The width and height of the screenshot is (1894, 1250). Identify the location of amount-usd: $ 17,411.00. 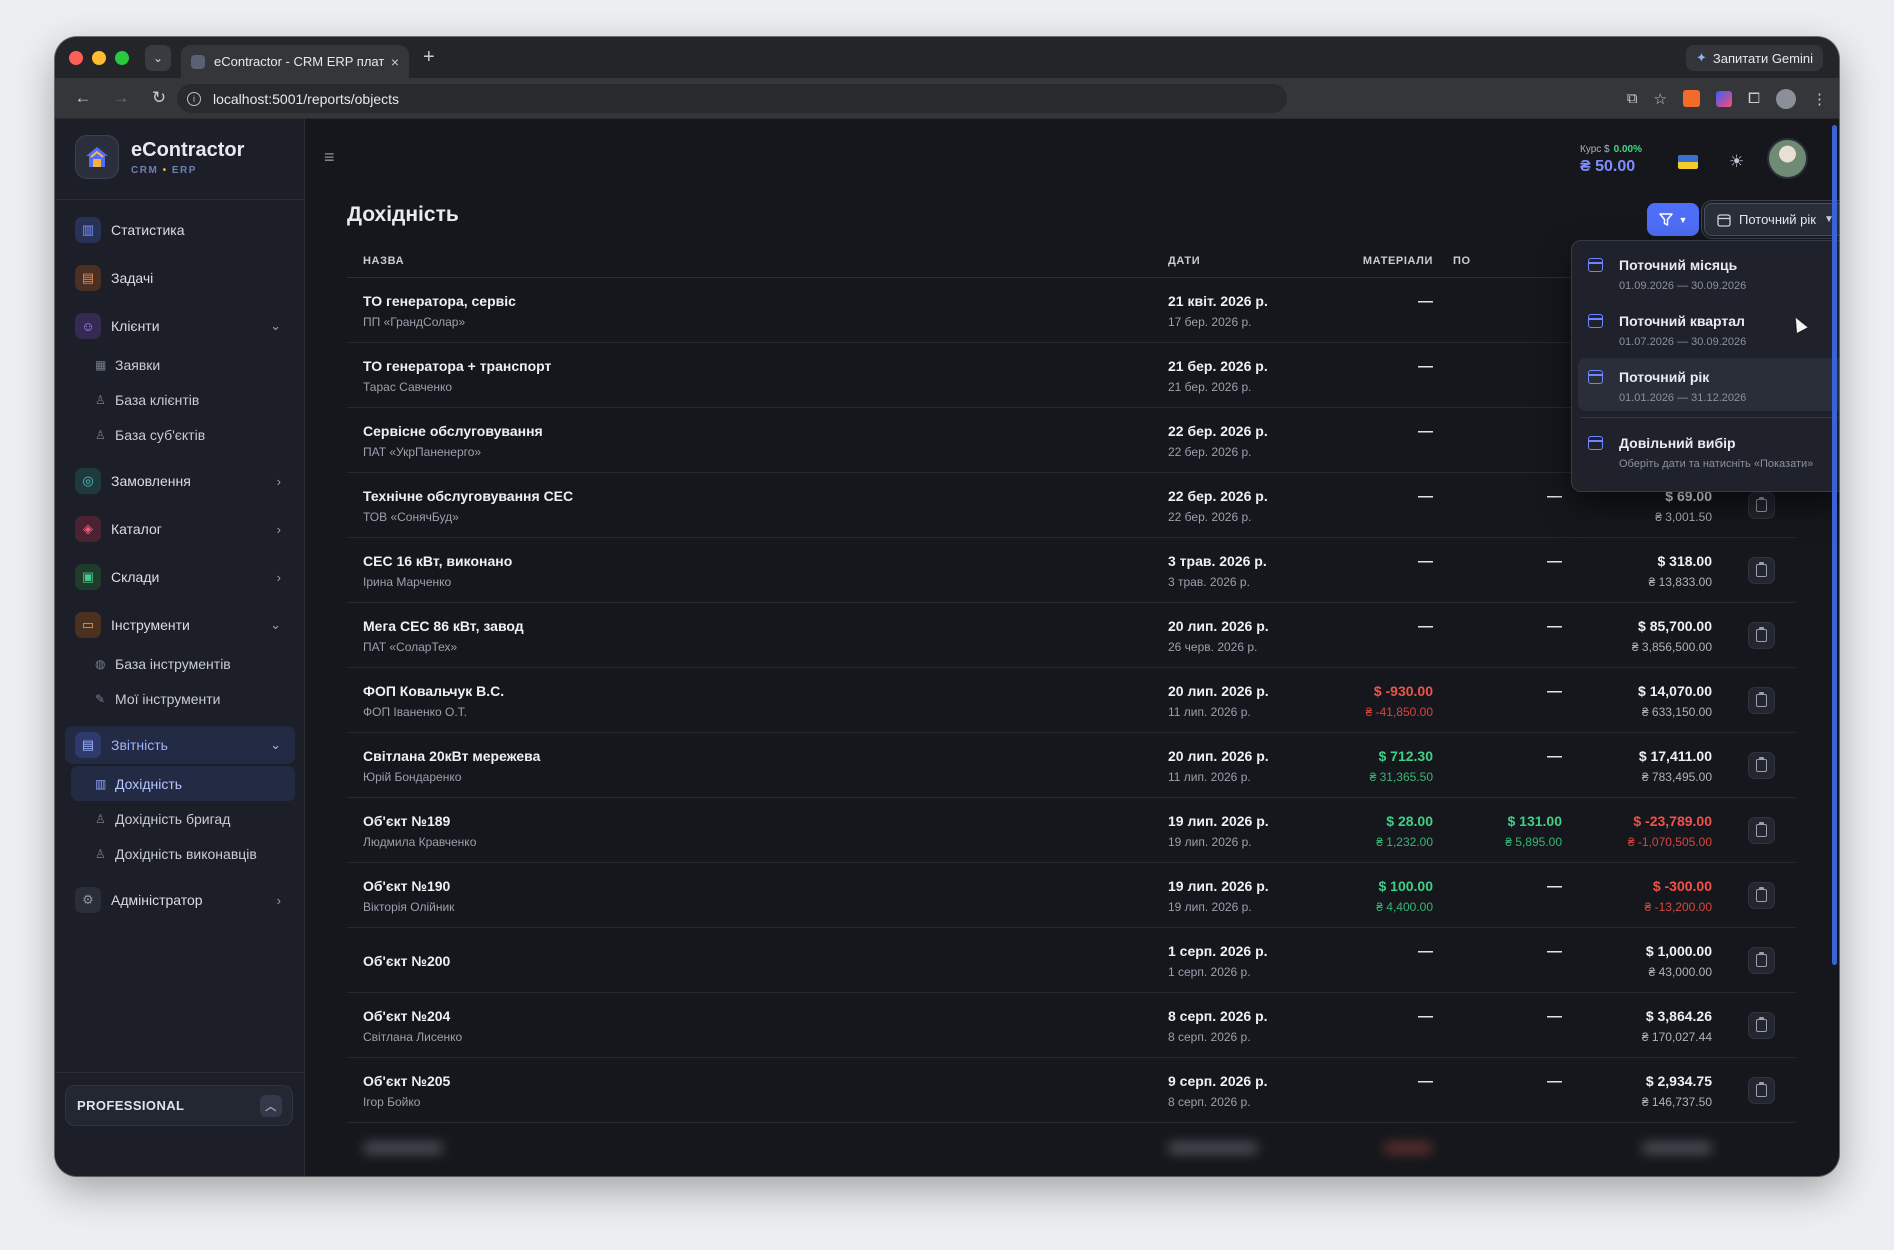
(1675, 756).